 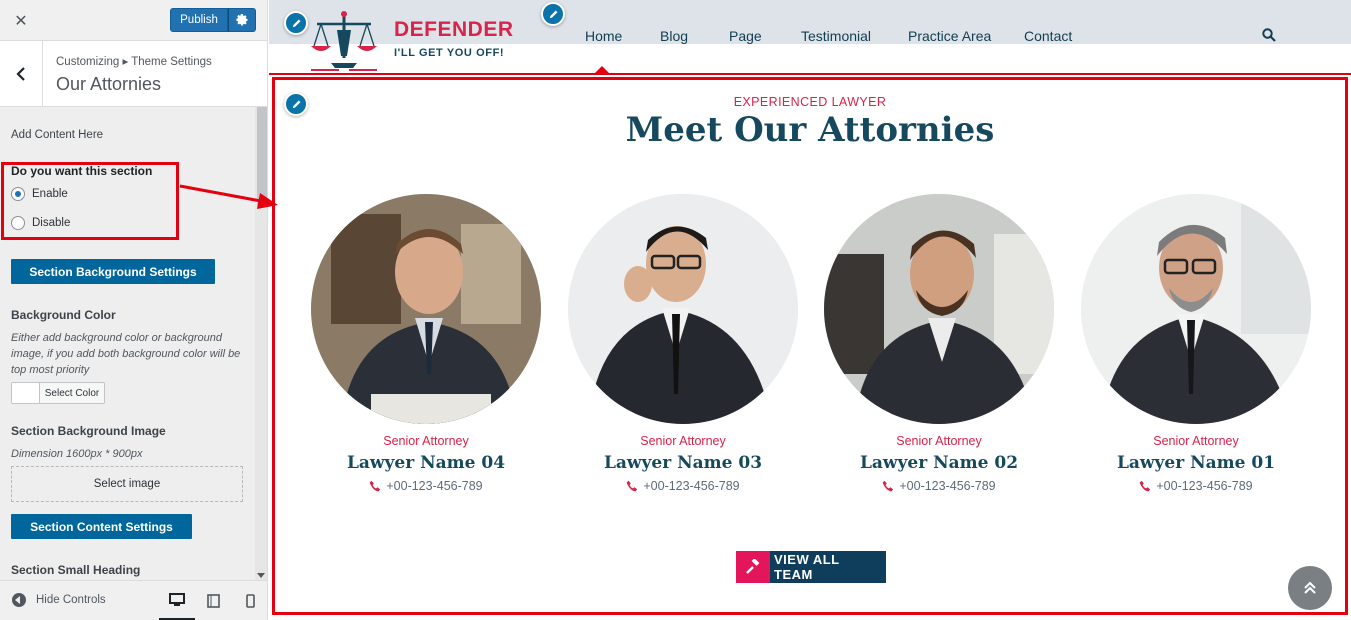 I want to click on select-color-label: Select Color, so click(x=72, y=393).